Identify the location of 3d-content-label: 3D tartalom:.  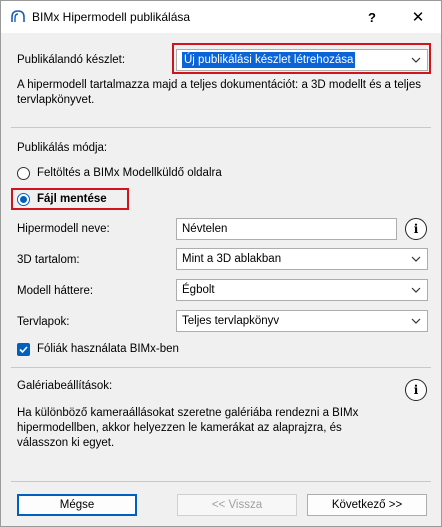
(48, 260).